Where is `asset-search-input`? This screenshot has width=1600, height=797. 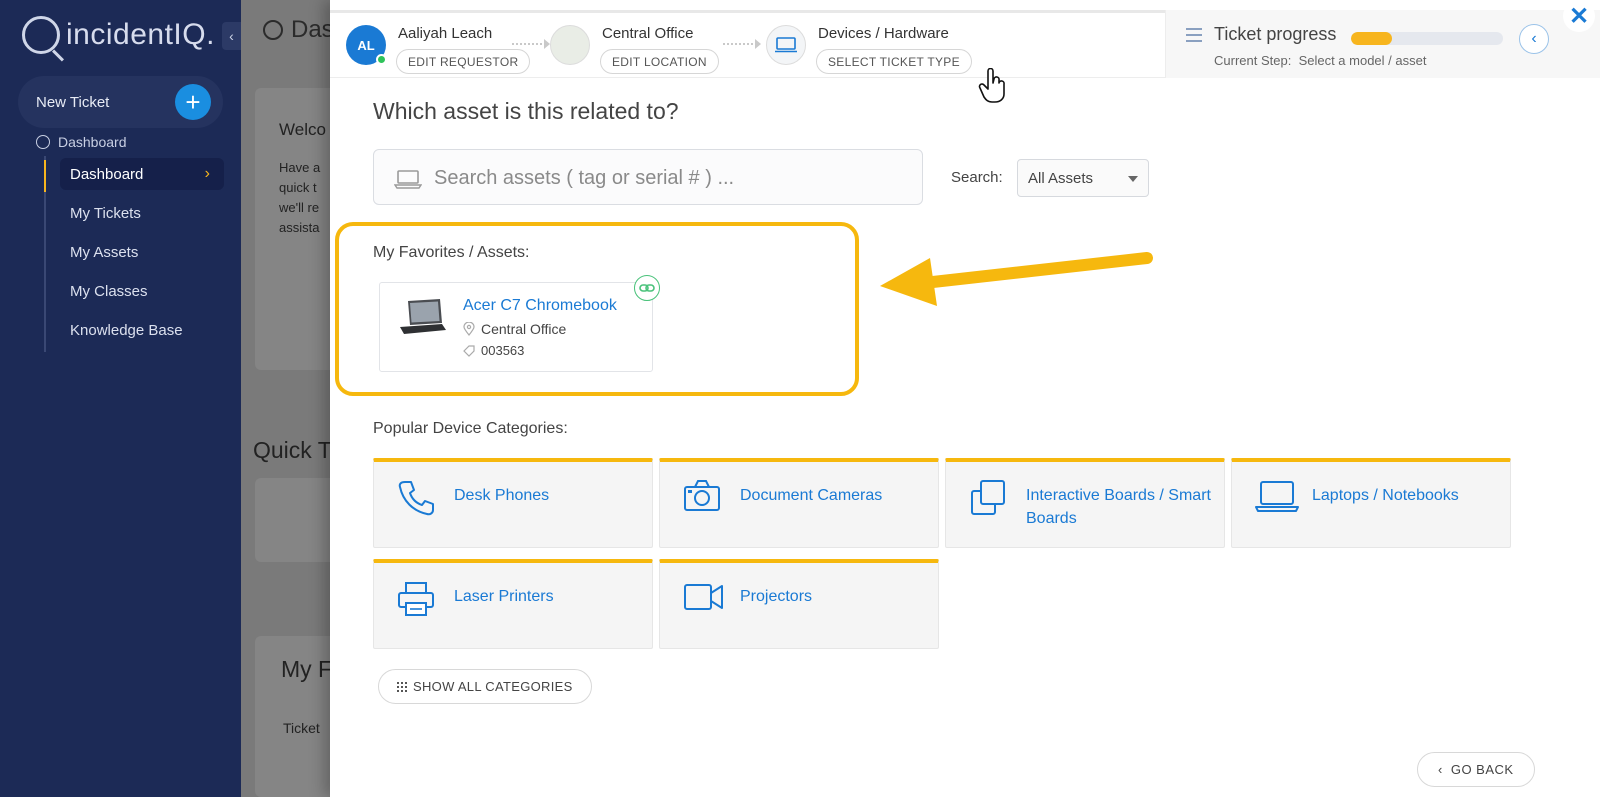
asset-search-input is located at coordinates (669, 178).